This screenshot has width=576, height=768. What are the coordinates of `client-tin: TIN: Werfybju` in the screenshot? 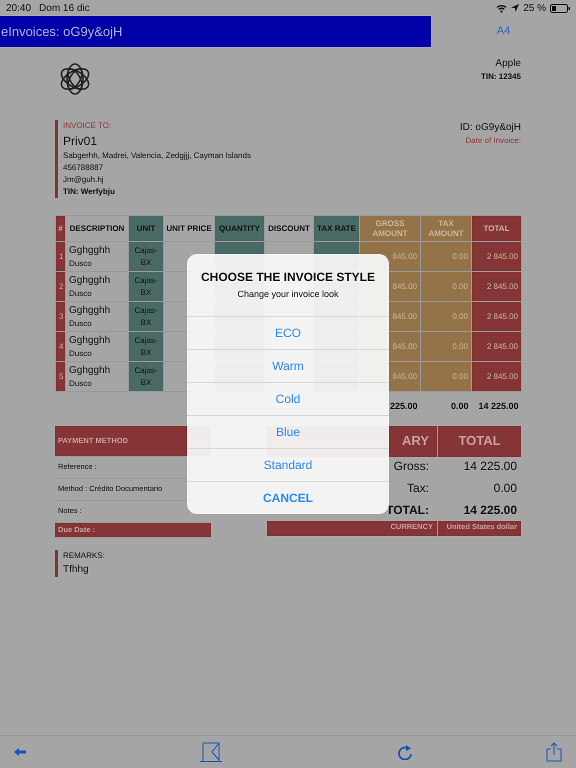 It's located at (89, 192).